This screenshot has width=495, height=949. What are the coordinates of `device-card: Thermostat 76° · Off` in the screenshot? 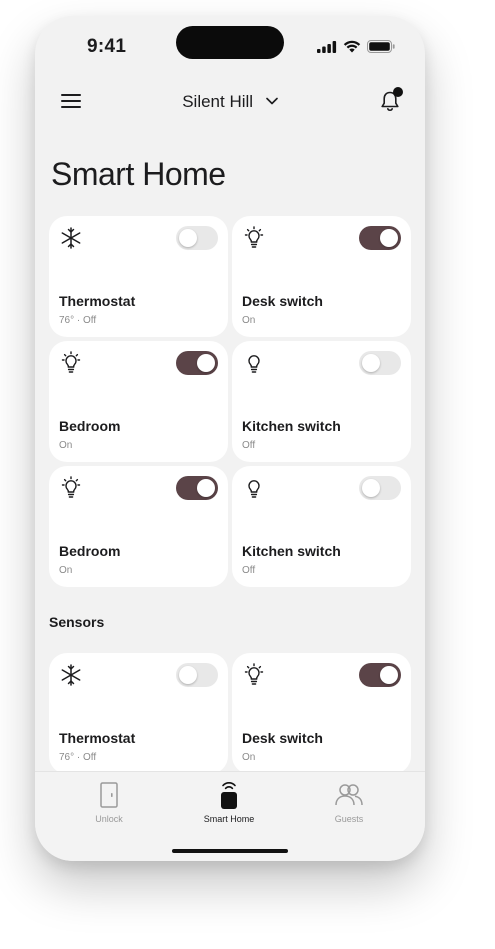 It's located at (138, 276).